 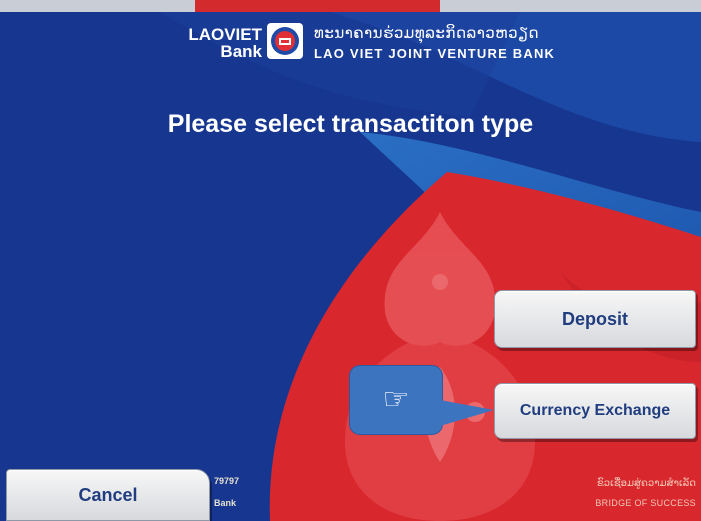 I want to click on hint-callout: ☞, so click(x=396, y=400).